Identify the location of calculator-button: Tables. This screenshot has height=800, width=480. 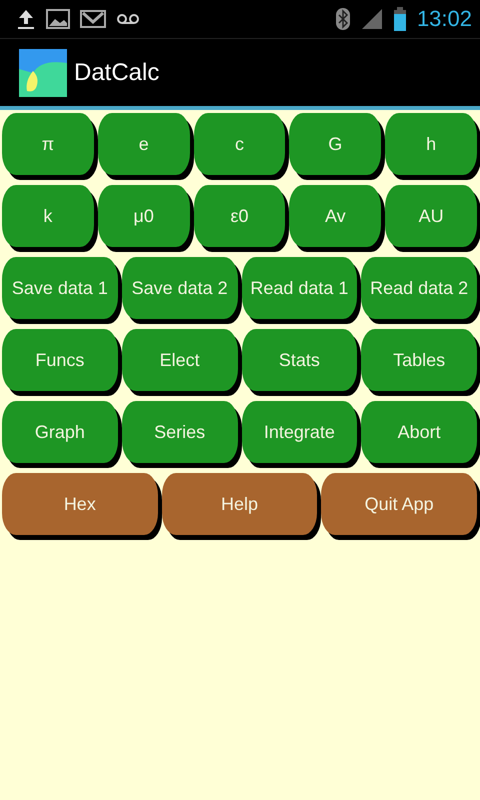
(419, 360).